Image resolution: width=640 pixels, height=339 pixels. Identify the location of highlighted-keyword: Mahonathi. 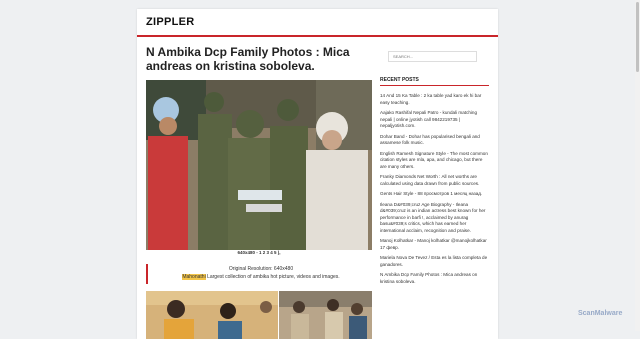
(194, 277).